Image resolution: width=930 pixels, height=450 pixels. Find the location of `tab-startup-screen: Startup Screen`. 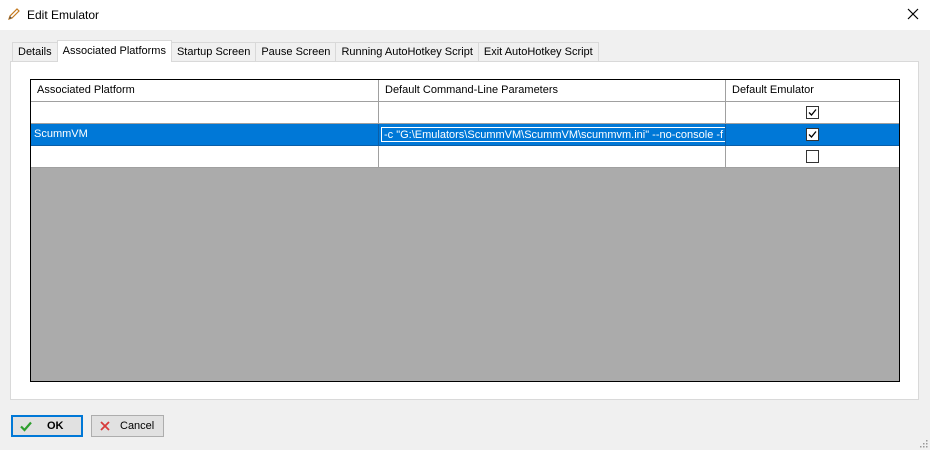

tab-startup-screen: Startup Screen is located at coordinates (213, 52).